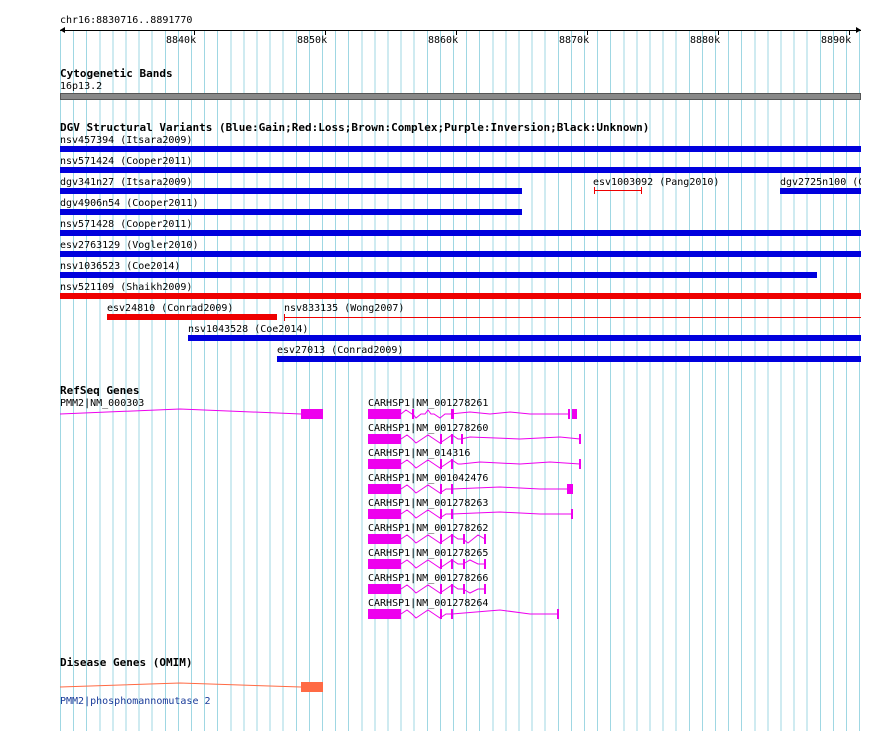  What do you see at coordinates (135, 701) in the screenshot?
I see `disease-gene-label: PMM2|phosphomannomutase 2` at bounding box center [135, 701].